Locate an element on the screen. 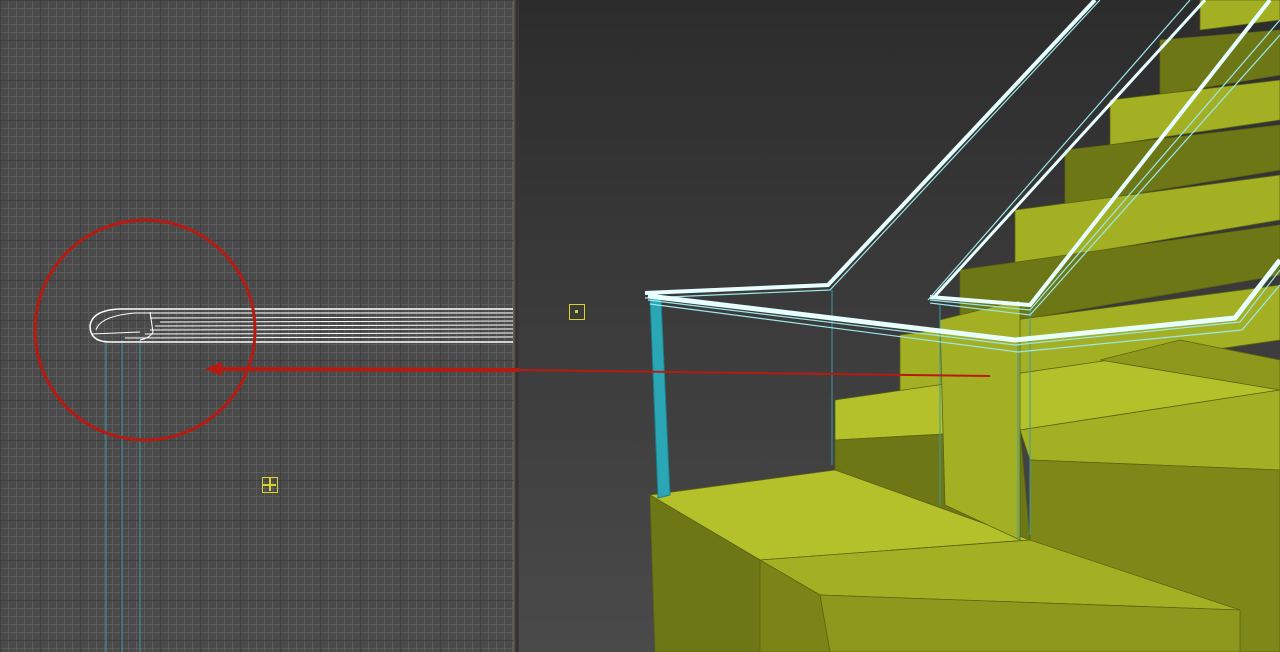 This screenshot has width=1280, height=652. pivot-marker-icon is located at coordinates (577, 312).